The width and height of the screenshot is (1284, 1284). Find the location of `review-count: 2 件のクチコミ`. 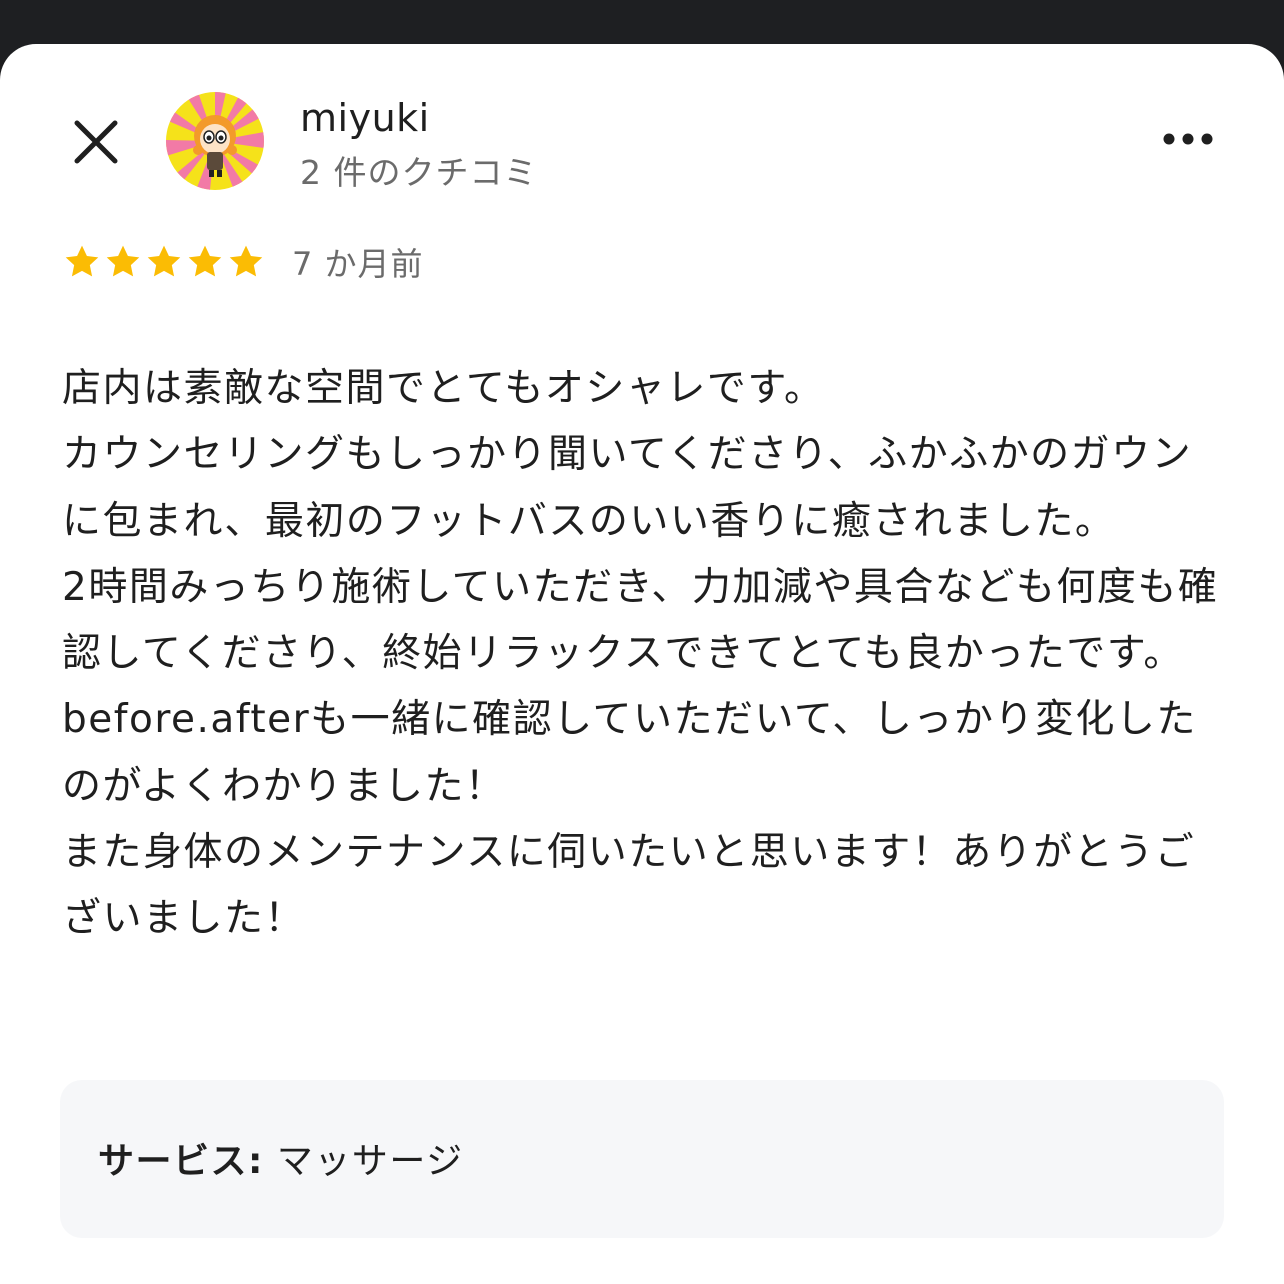

review-count: 2 件のクチコミ is located at coordinates (419, 172).